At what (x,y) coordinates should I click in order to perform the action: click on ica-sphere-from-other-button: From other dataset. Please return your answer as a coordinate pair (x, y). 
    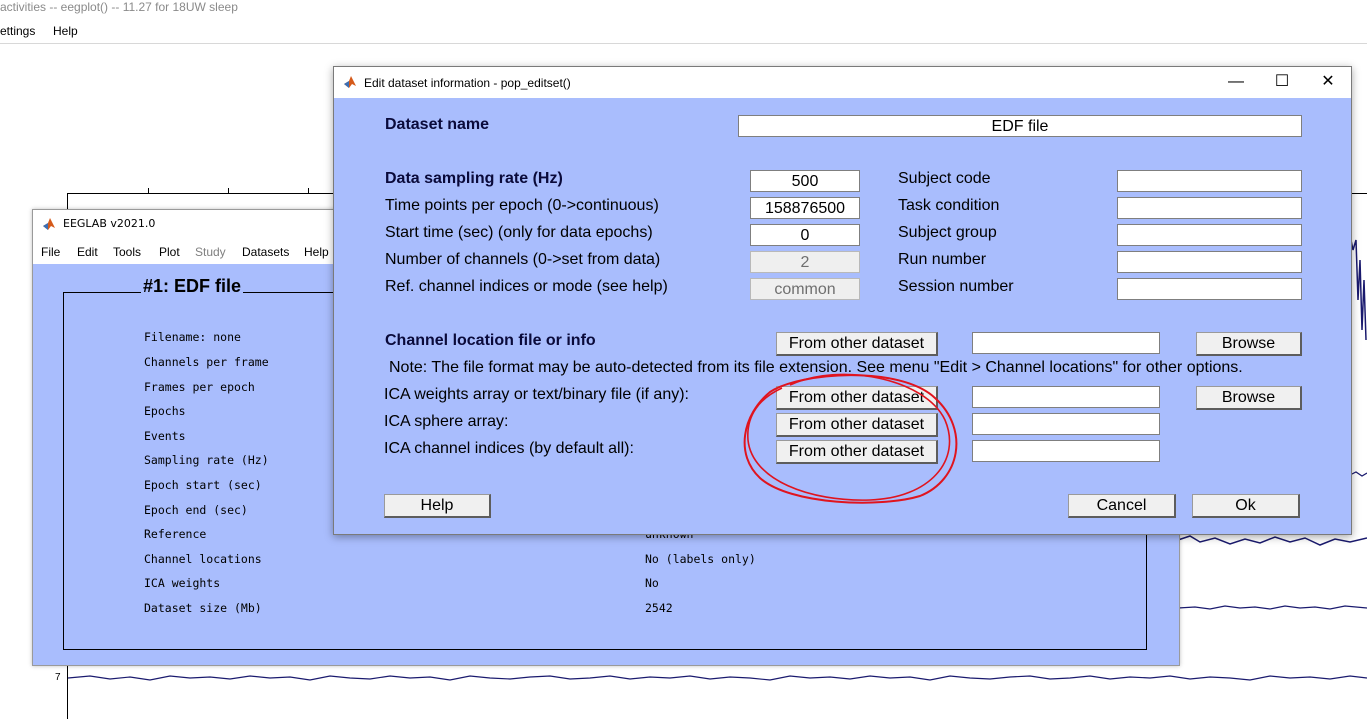
    Looking at the image, I should click on (857, 425).